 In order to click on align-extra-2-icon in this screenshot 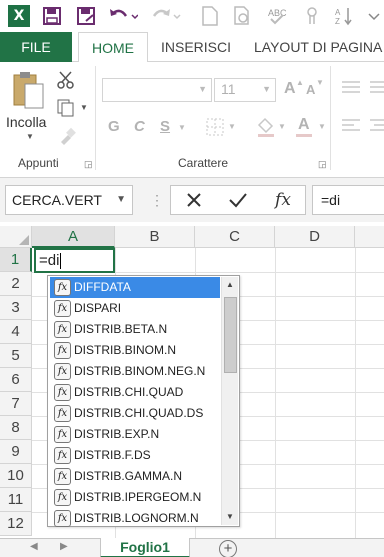, I will do `click(376, 125)`.